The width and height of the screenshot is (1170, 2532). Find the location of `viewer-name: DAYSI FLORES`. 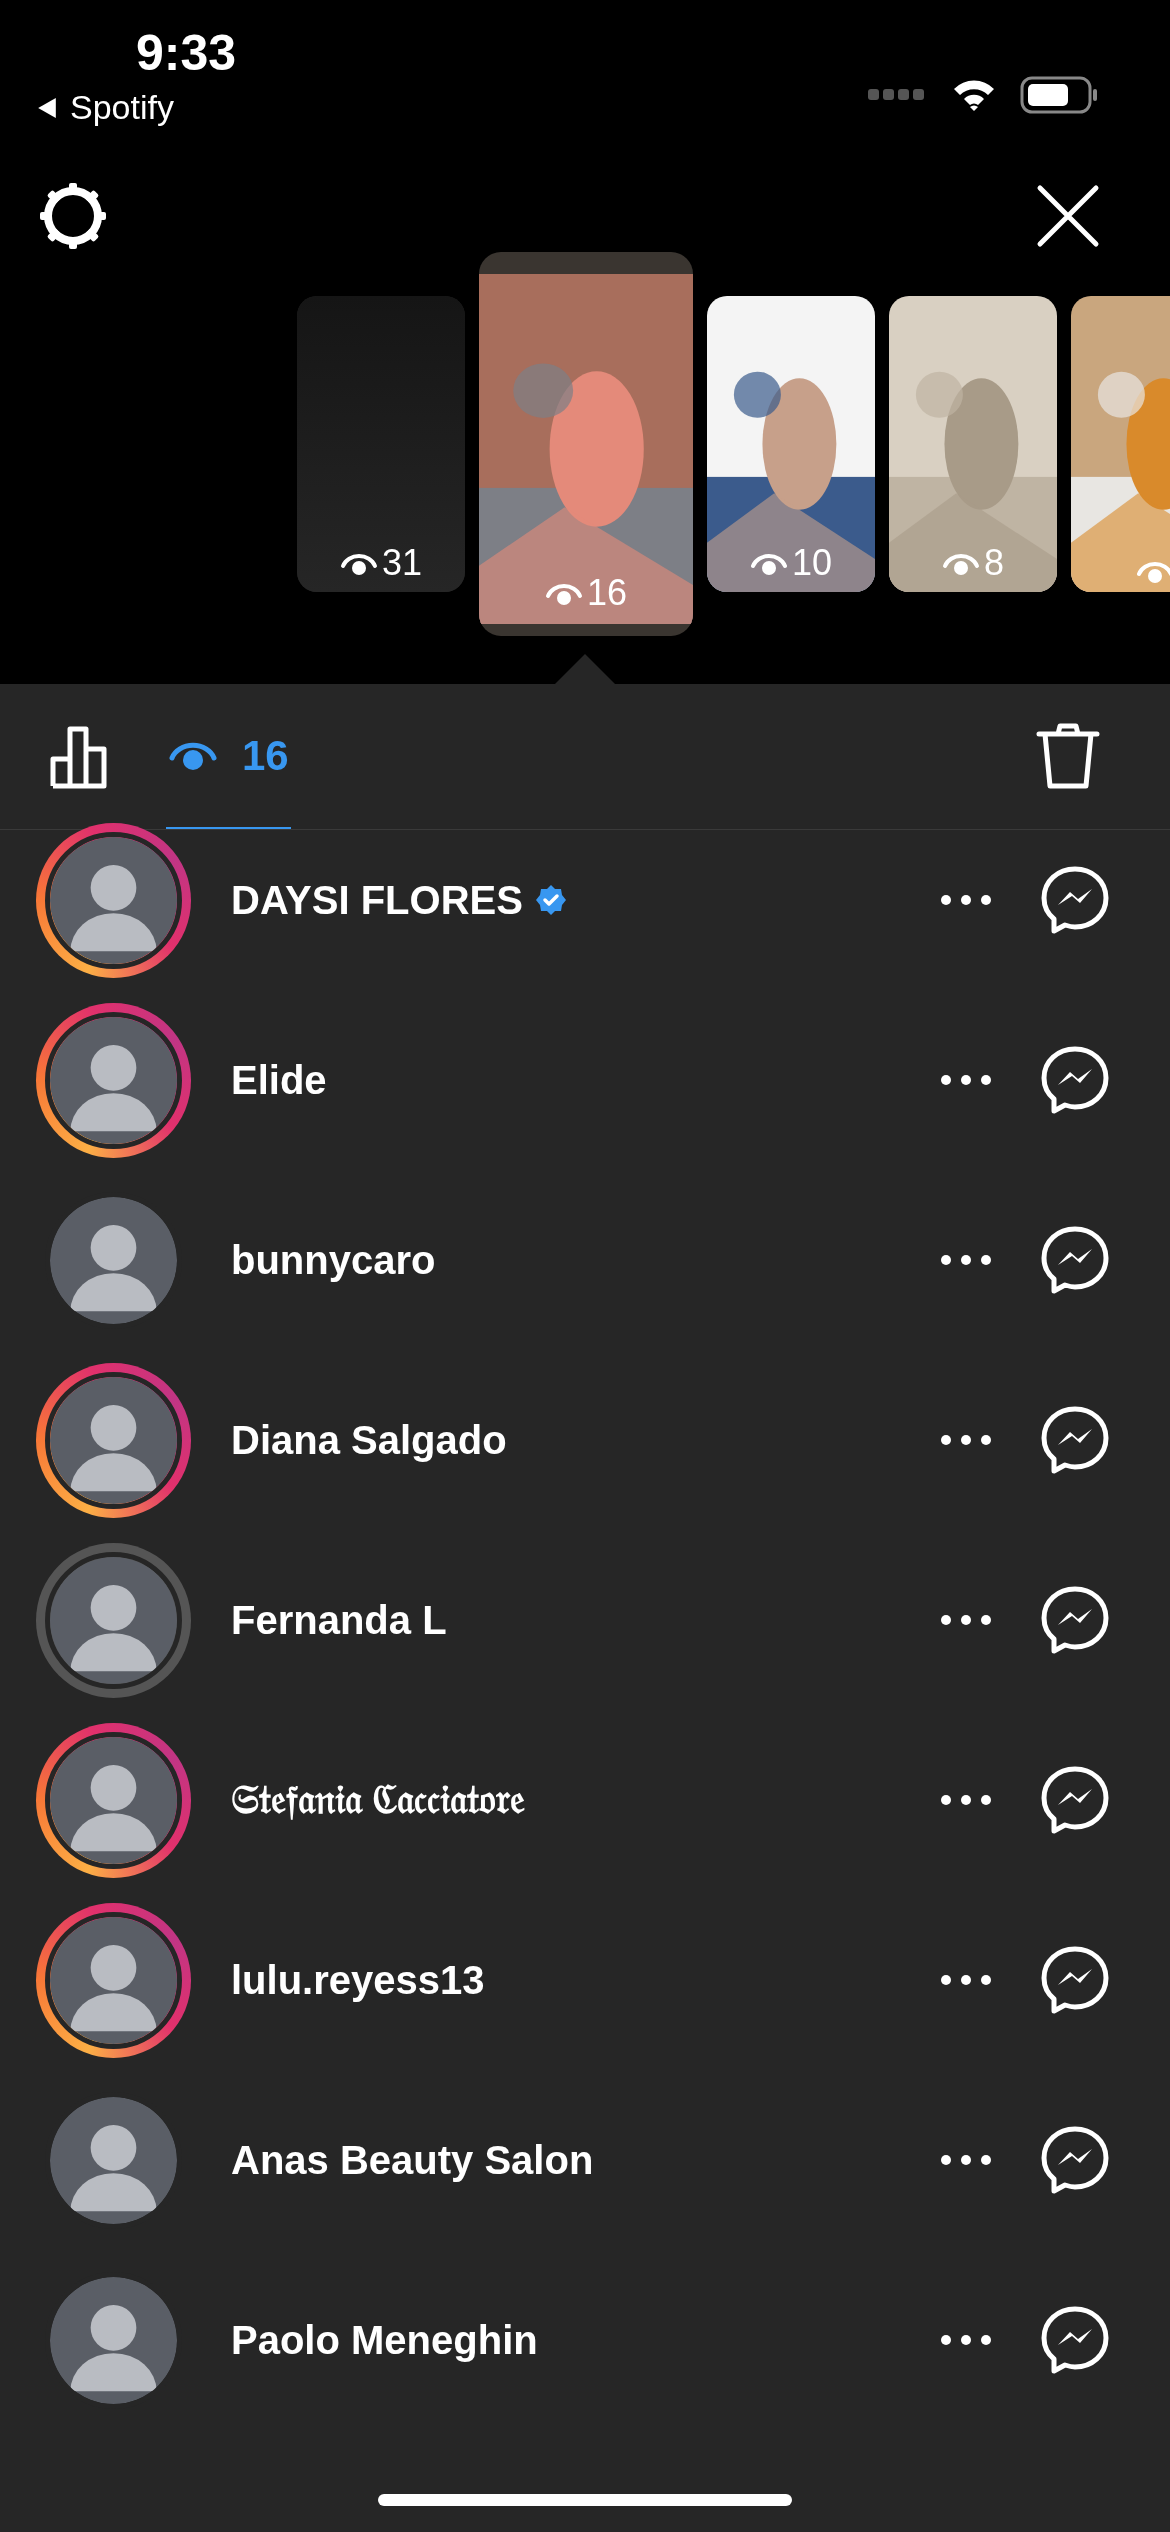

viewer-name: DAYSI FLORES is located at coordinates (377, 900).